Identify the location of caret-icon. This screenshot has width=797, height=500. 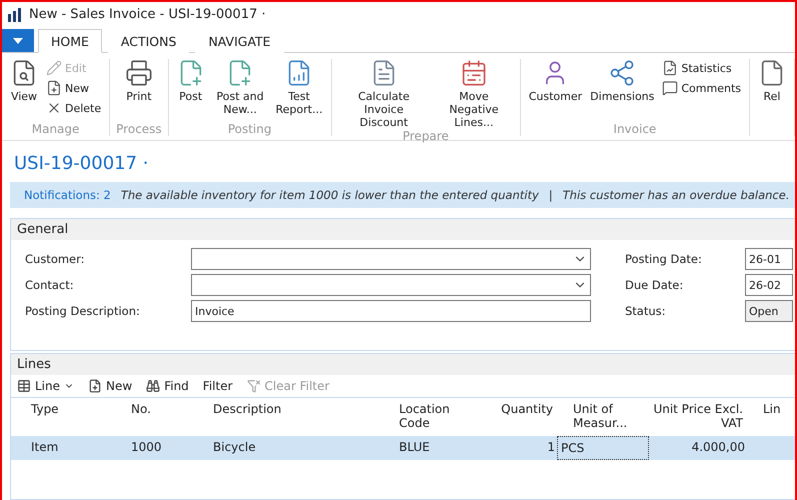
(18, 41).